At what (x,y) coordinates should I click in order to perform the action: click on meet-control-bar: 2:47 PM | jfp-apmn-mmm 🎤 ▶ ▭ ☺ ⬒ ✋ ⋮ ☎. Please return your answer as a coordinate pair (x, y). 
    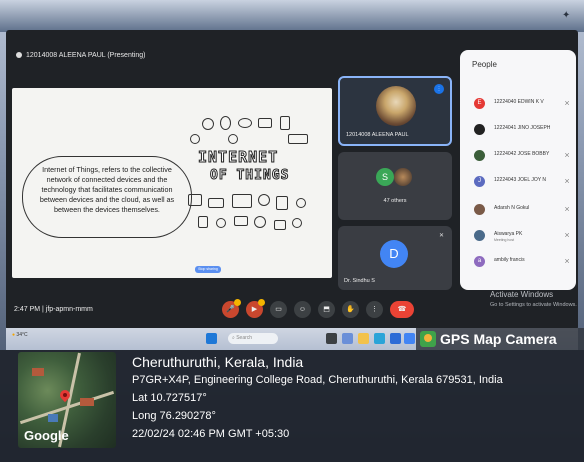
    Looking at the image, I should click on (292, 310).